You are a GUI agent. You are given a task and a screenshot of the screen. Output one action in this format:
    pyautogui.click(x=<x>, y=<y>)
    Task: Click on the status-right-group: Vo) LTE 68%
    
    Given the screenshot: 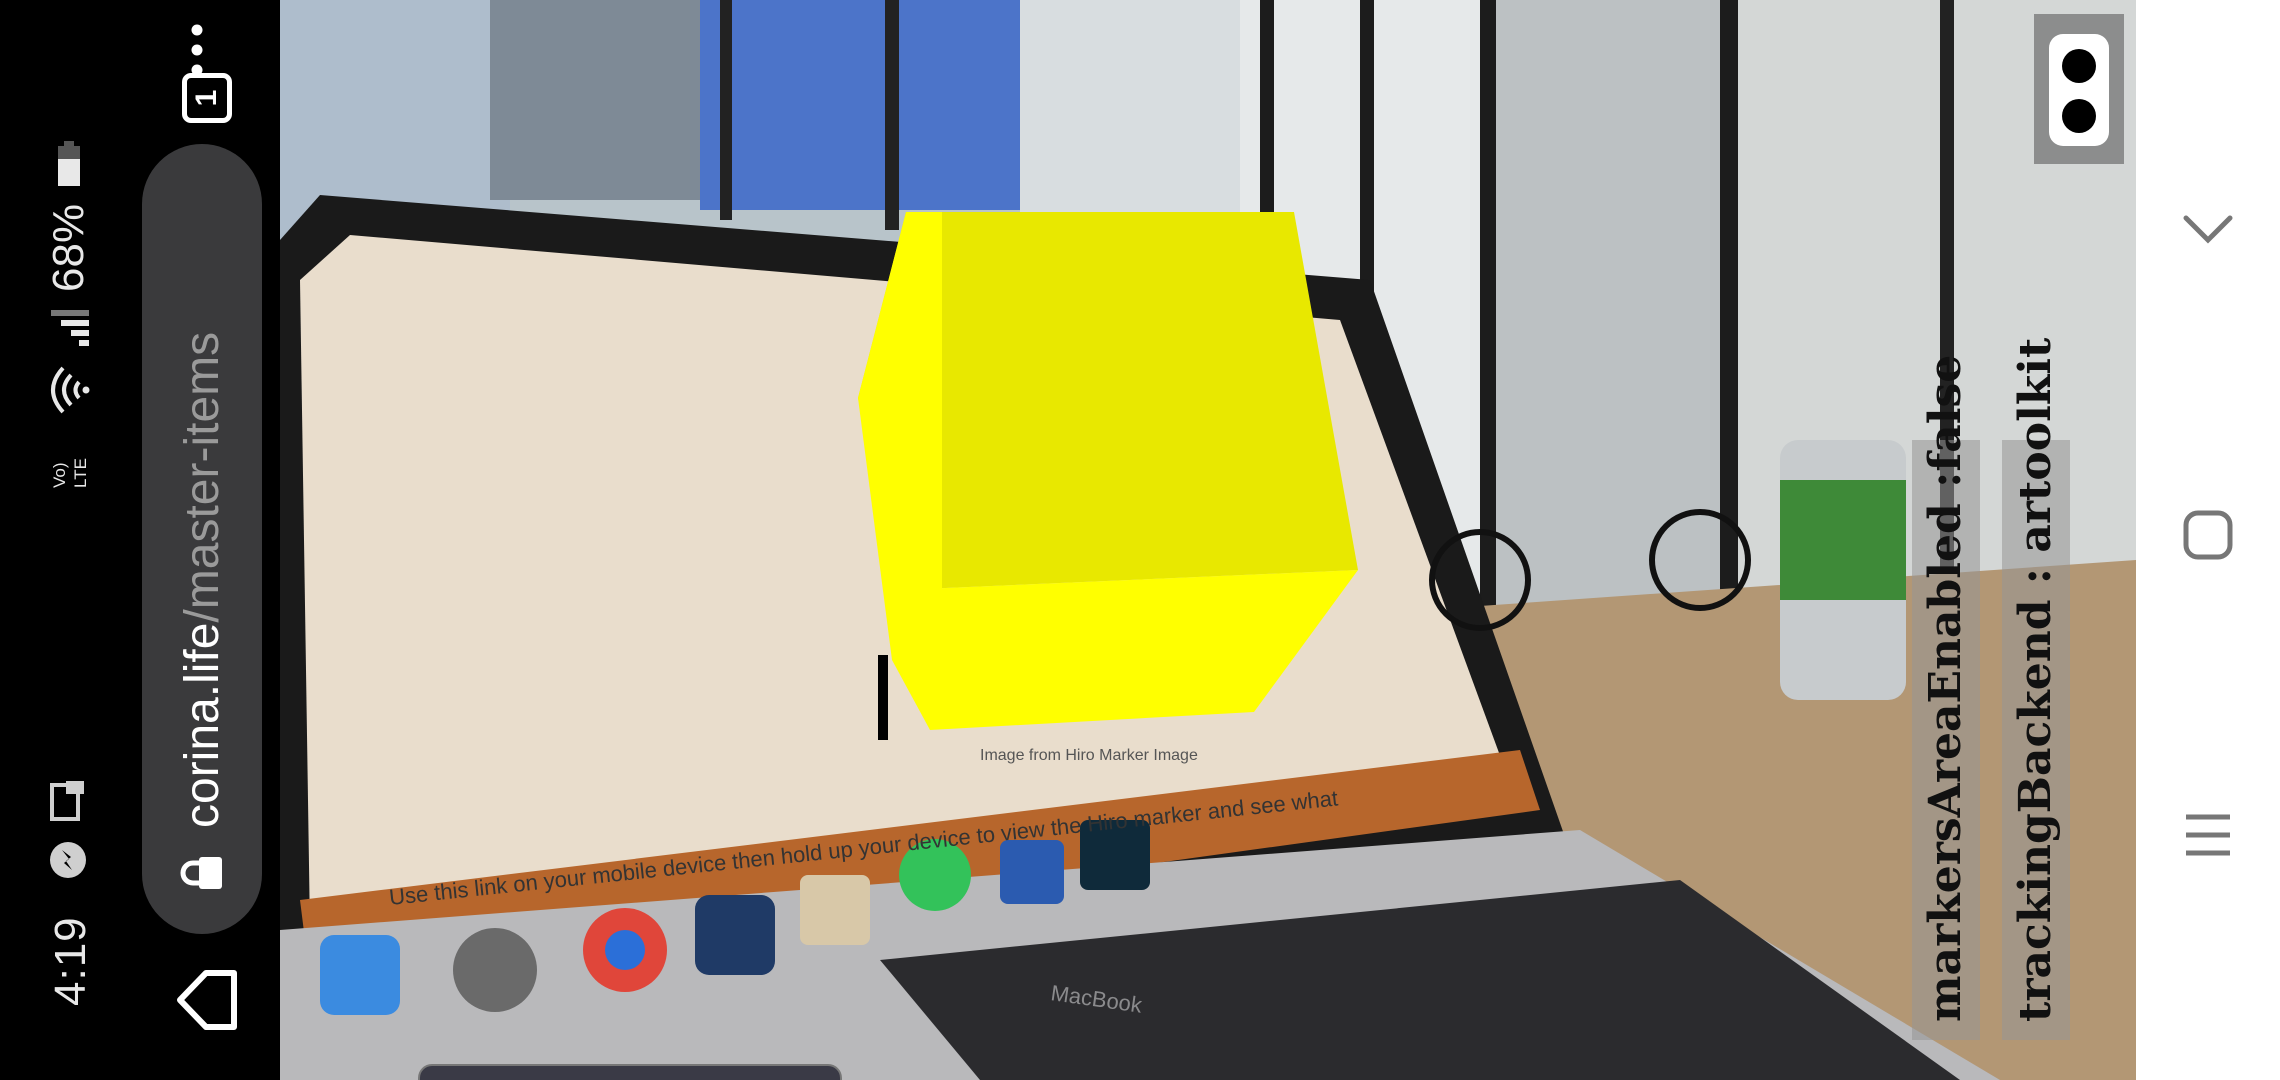 What is the action you would take?
    pyautogui.click(x=69, y=315)
    